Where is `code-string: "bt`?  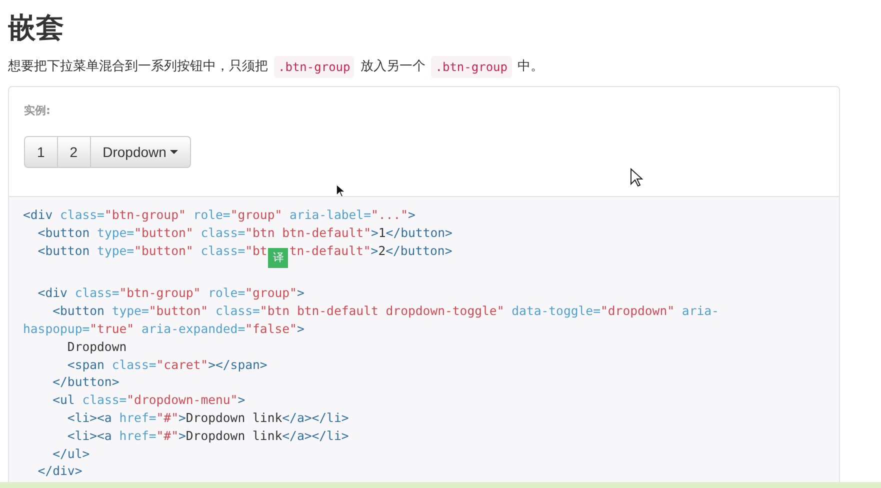
code-string: "bt is located at coordinates (256, 251).